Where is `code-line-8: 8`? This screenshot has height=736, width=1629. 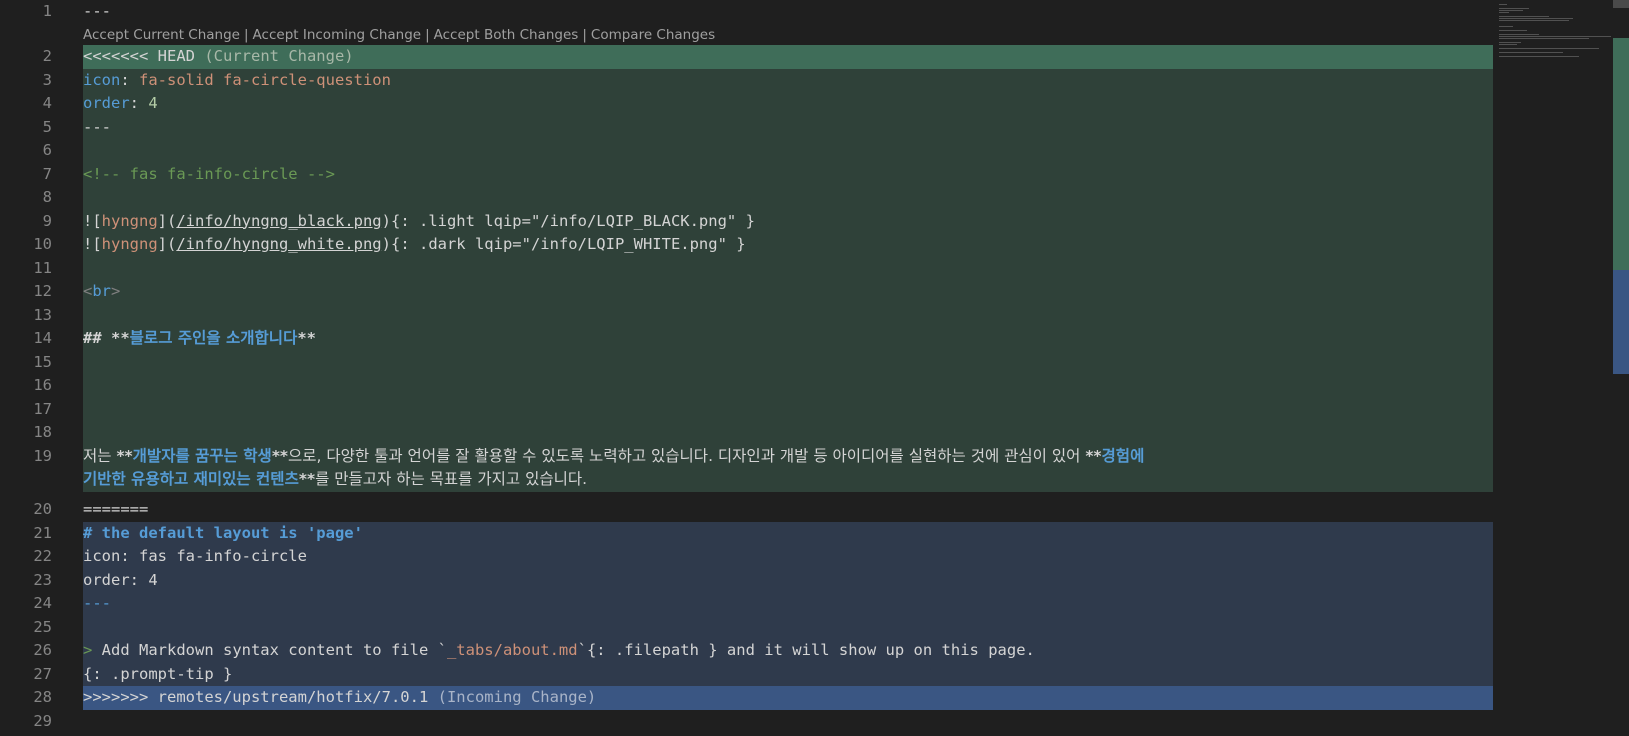 code-line-8: 8 is located at coordinates (746, 198).